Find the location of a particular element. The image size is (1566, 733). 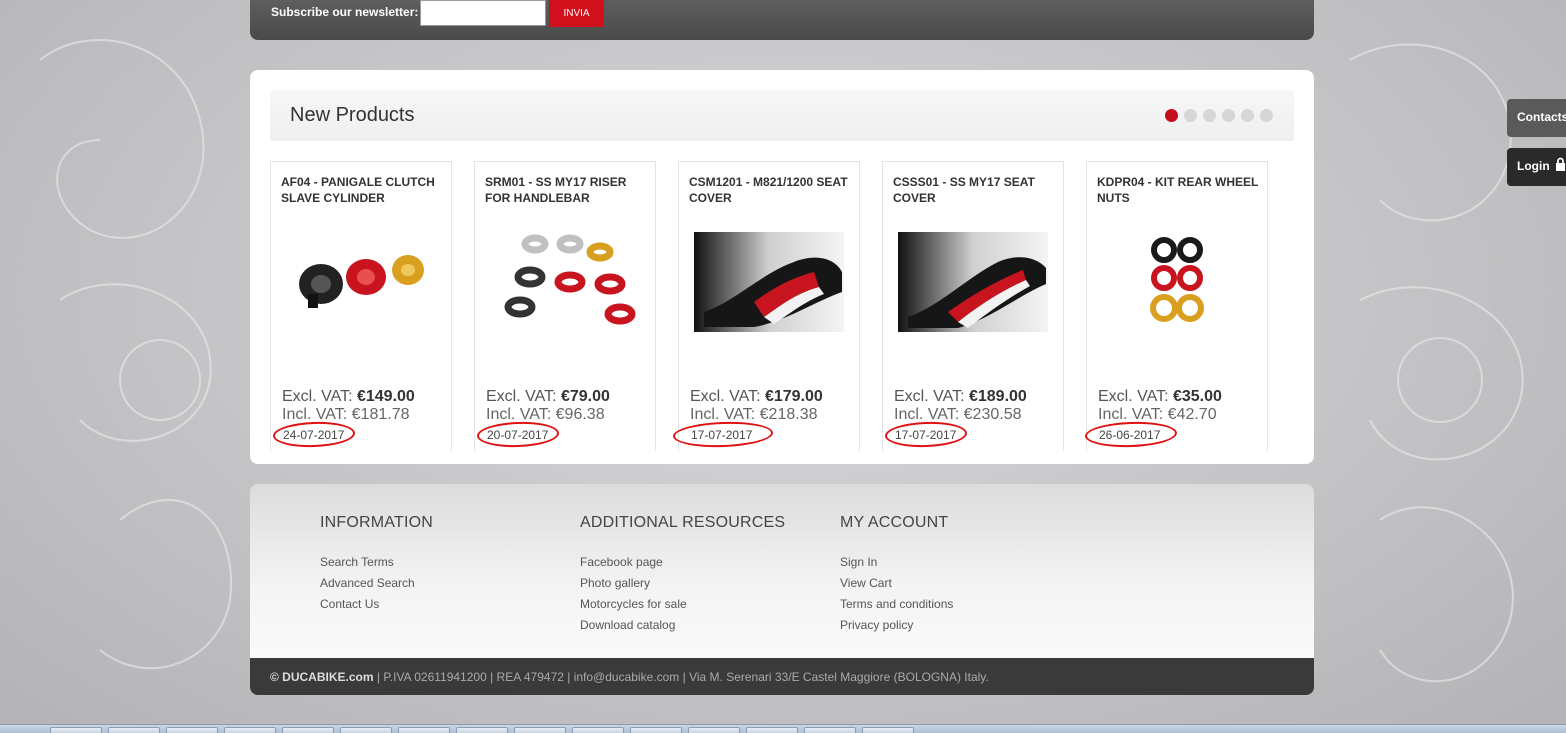

footer-link-privacy: Privacy policy is located at coordinates (896, 625).